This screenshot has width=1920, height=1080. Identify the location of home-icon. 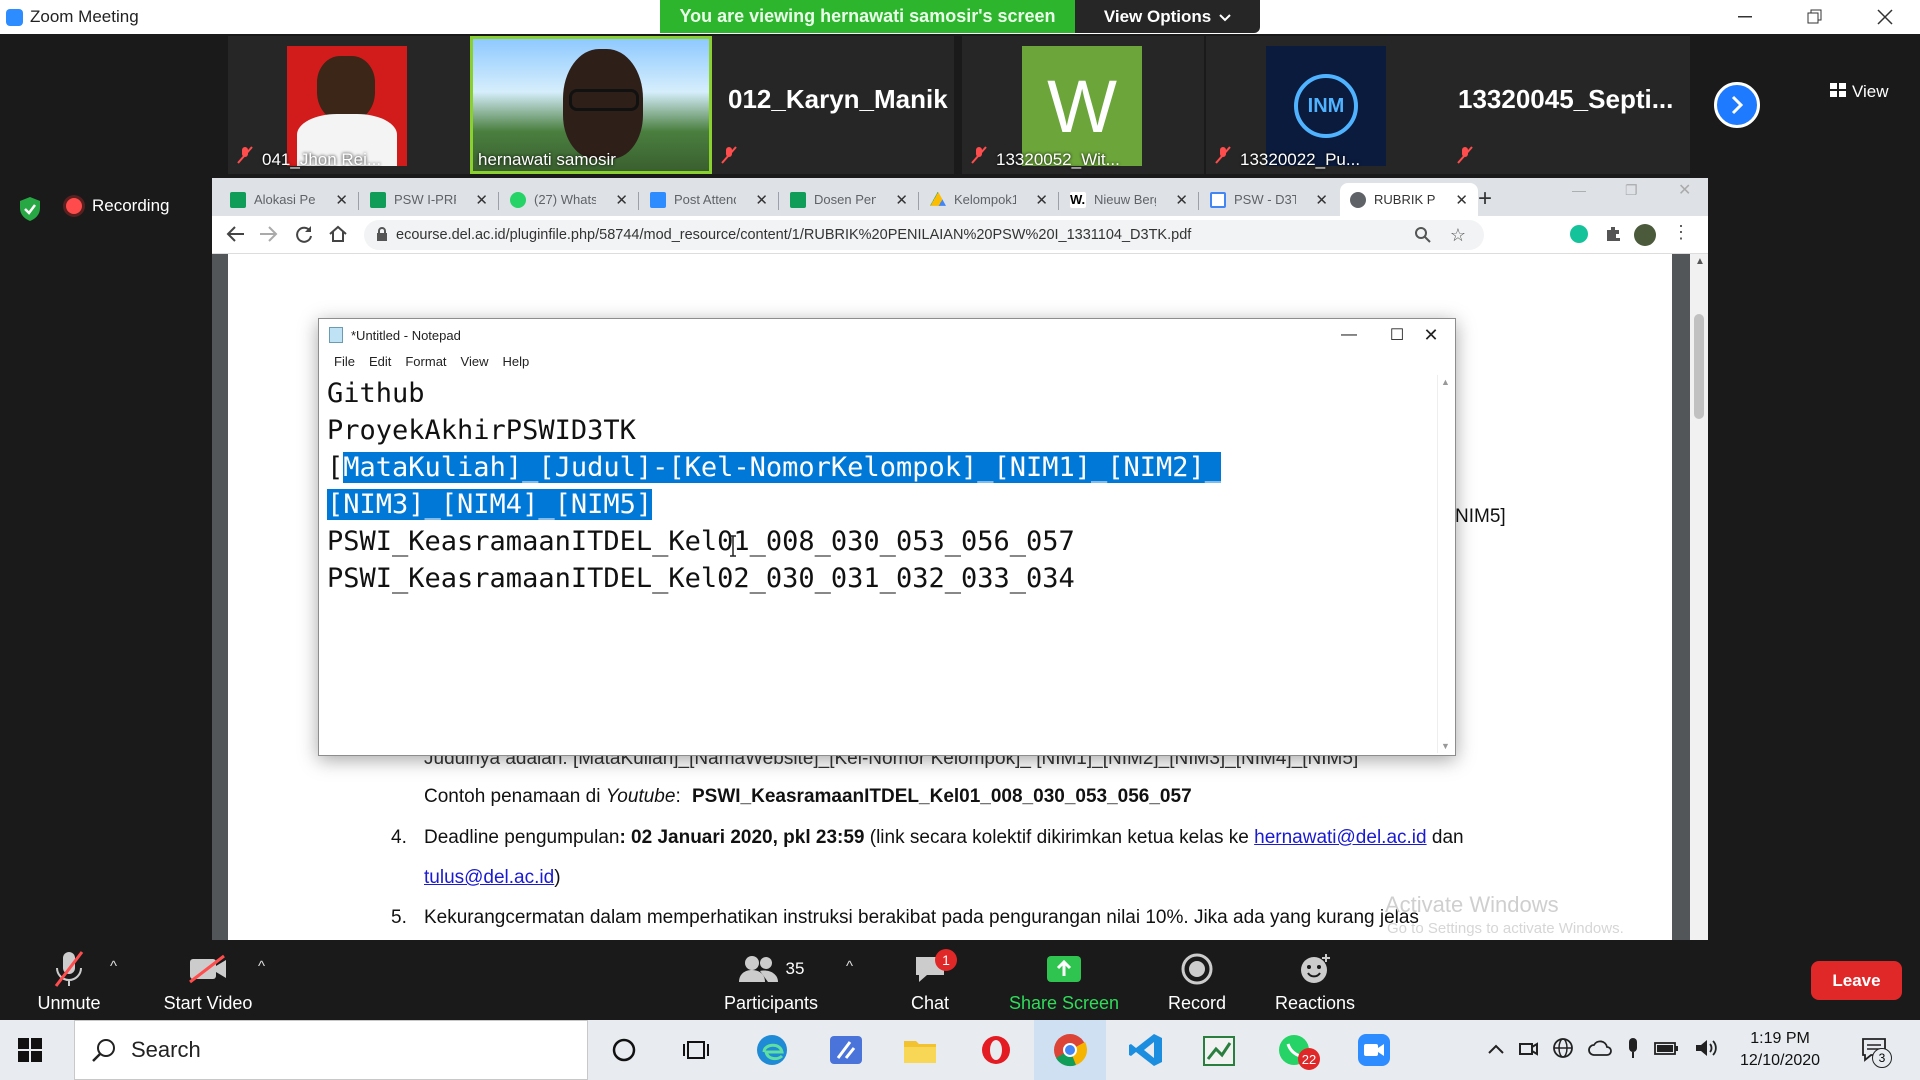
(338, 236).